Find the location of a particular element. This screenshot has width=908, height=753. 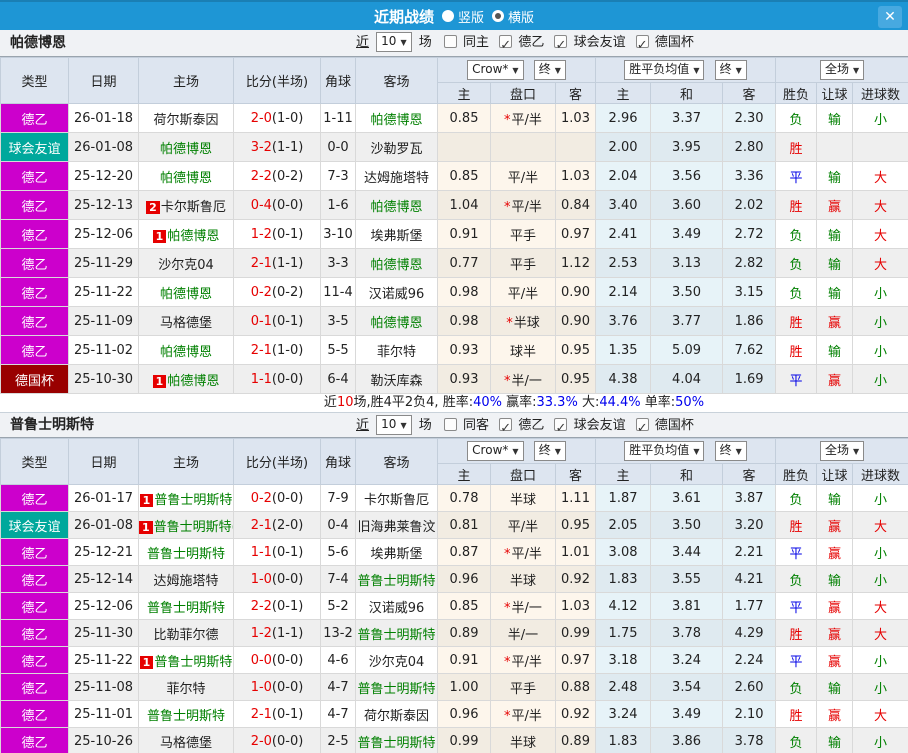

match-date: 25-11-30 is located at coordinates (103, 633).